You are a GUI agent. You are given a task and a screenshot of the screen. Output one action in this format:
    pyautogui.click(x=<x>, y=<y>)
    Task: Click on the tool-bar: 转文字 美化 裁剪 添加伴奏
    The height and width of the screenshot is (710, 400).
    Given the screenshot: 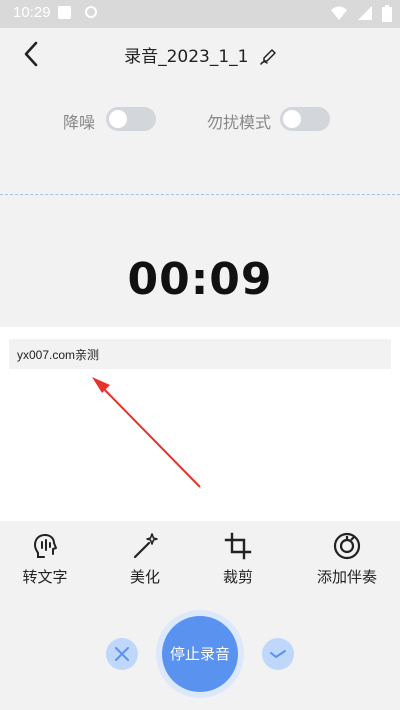 What is the action you would take?
    pyautogui.click(x=200, y=558)
    